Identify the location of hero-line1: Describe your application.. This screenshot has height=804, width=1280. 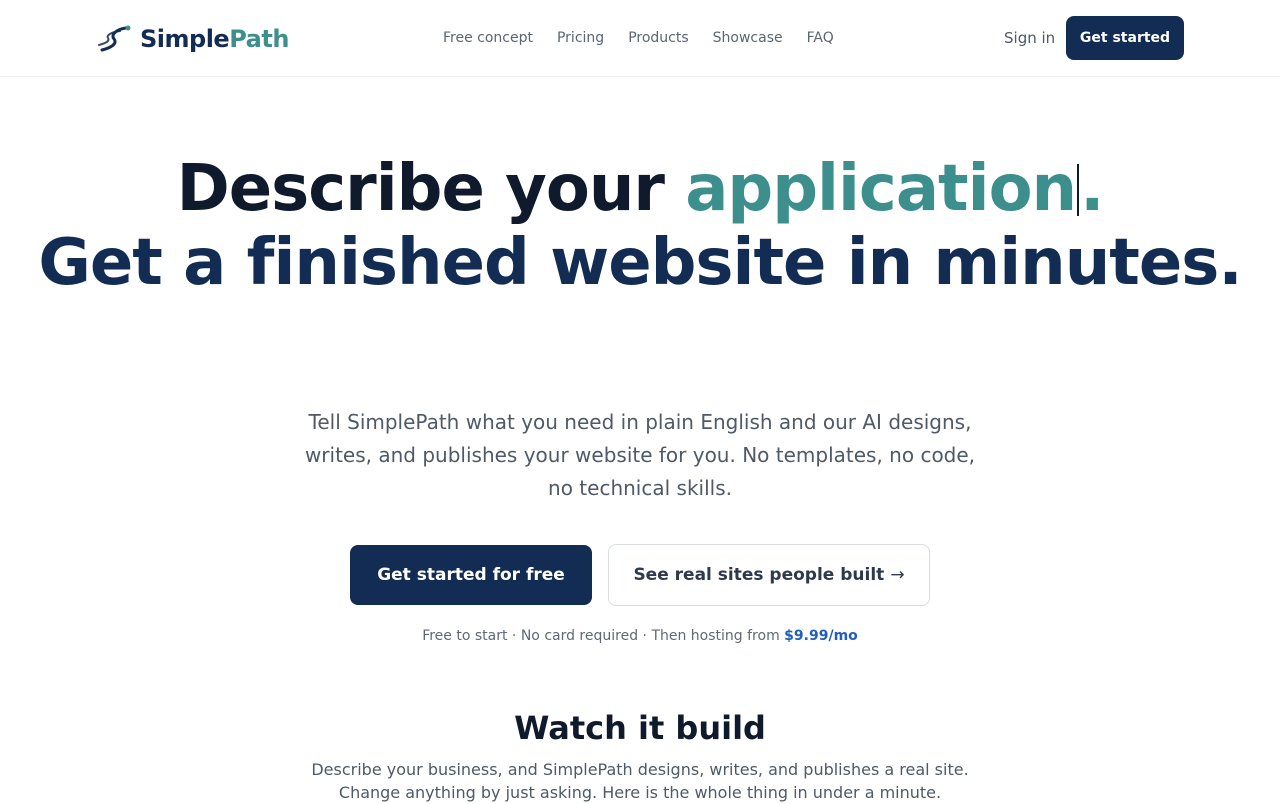
(640, 189).